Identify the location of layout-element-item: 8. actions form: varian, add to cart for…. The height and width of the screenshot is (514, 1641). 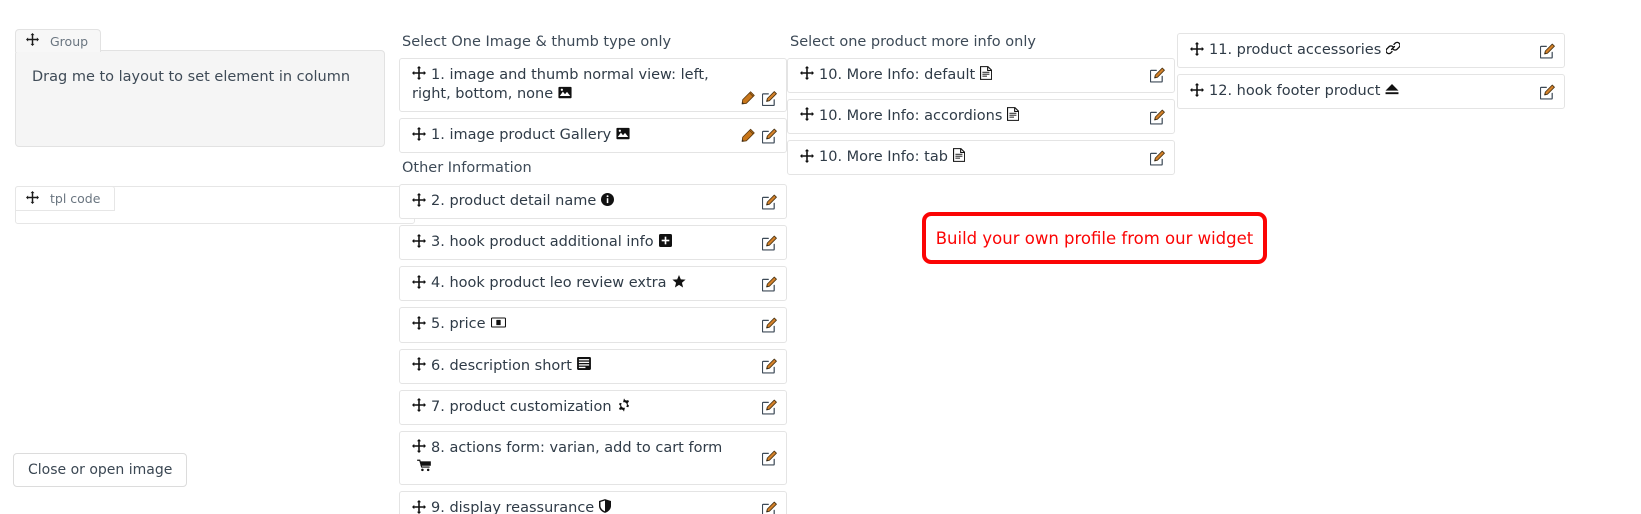
(593, 458).